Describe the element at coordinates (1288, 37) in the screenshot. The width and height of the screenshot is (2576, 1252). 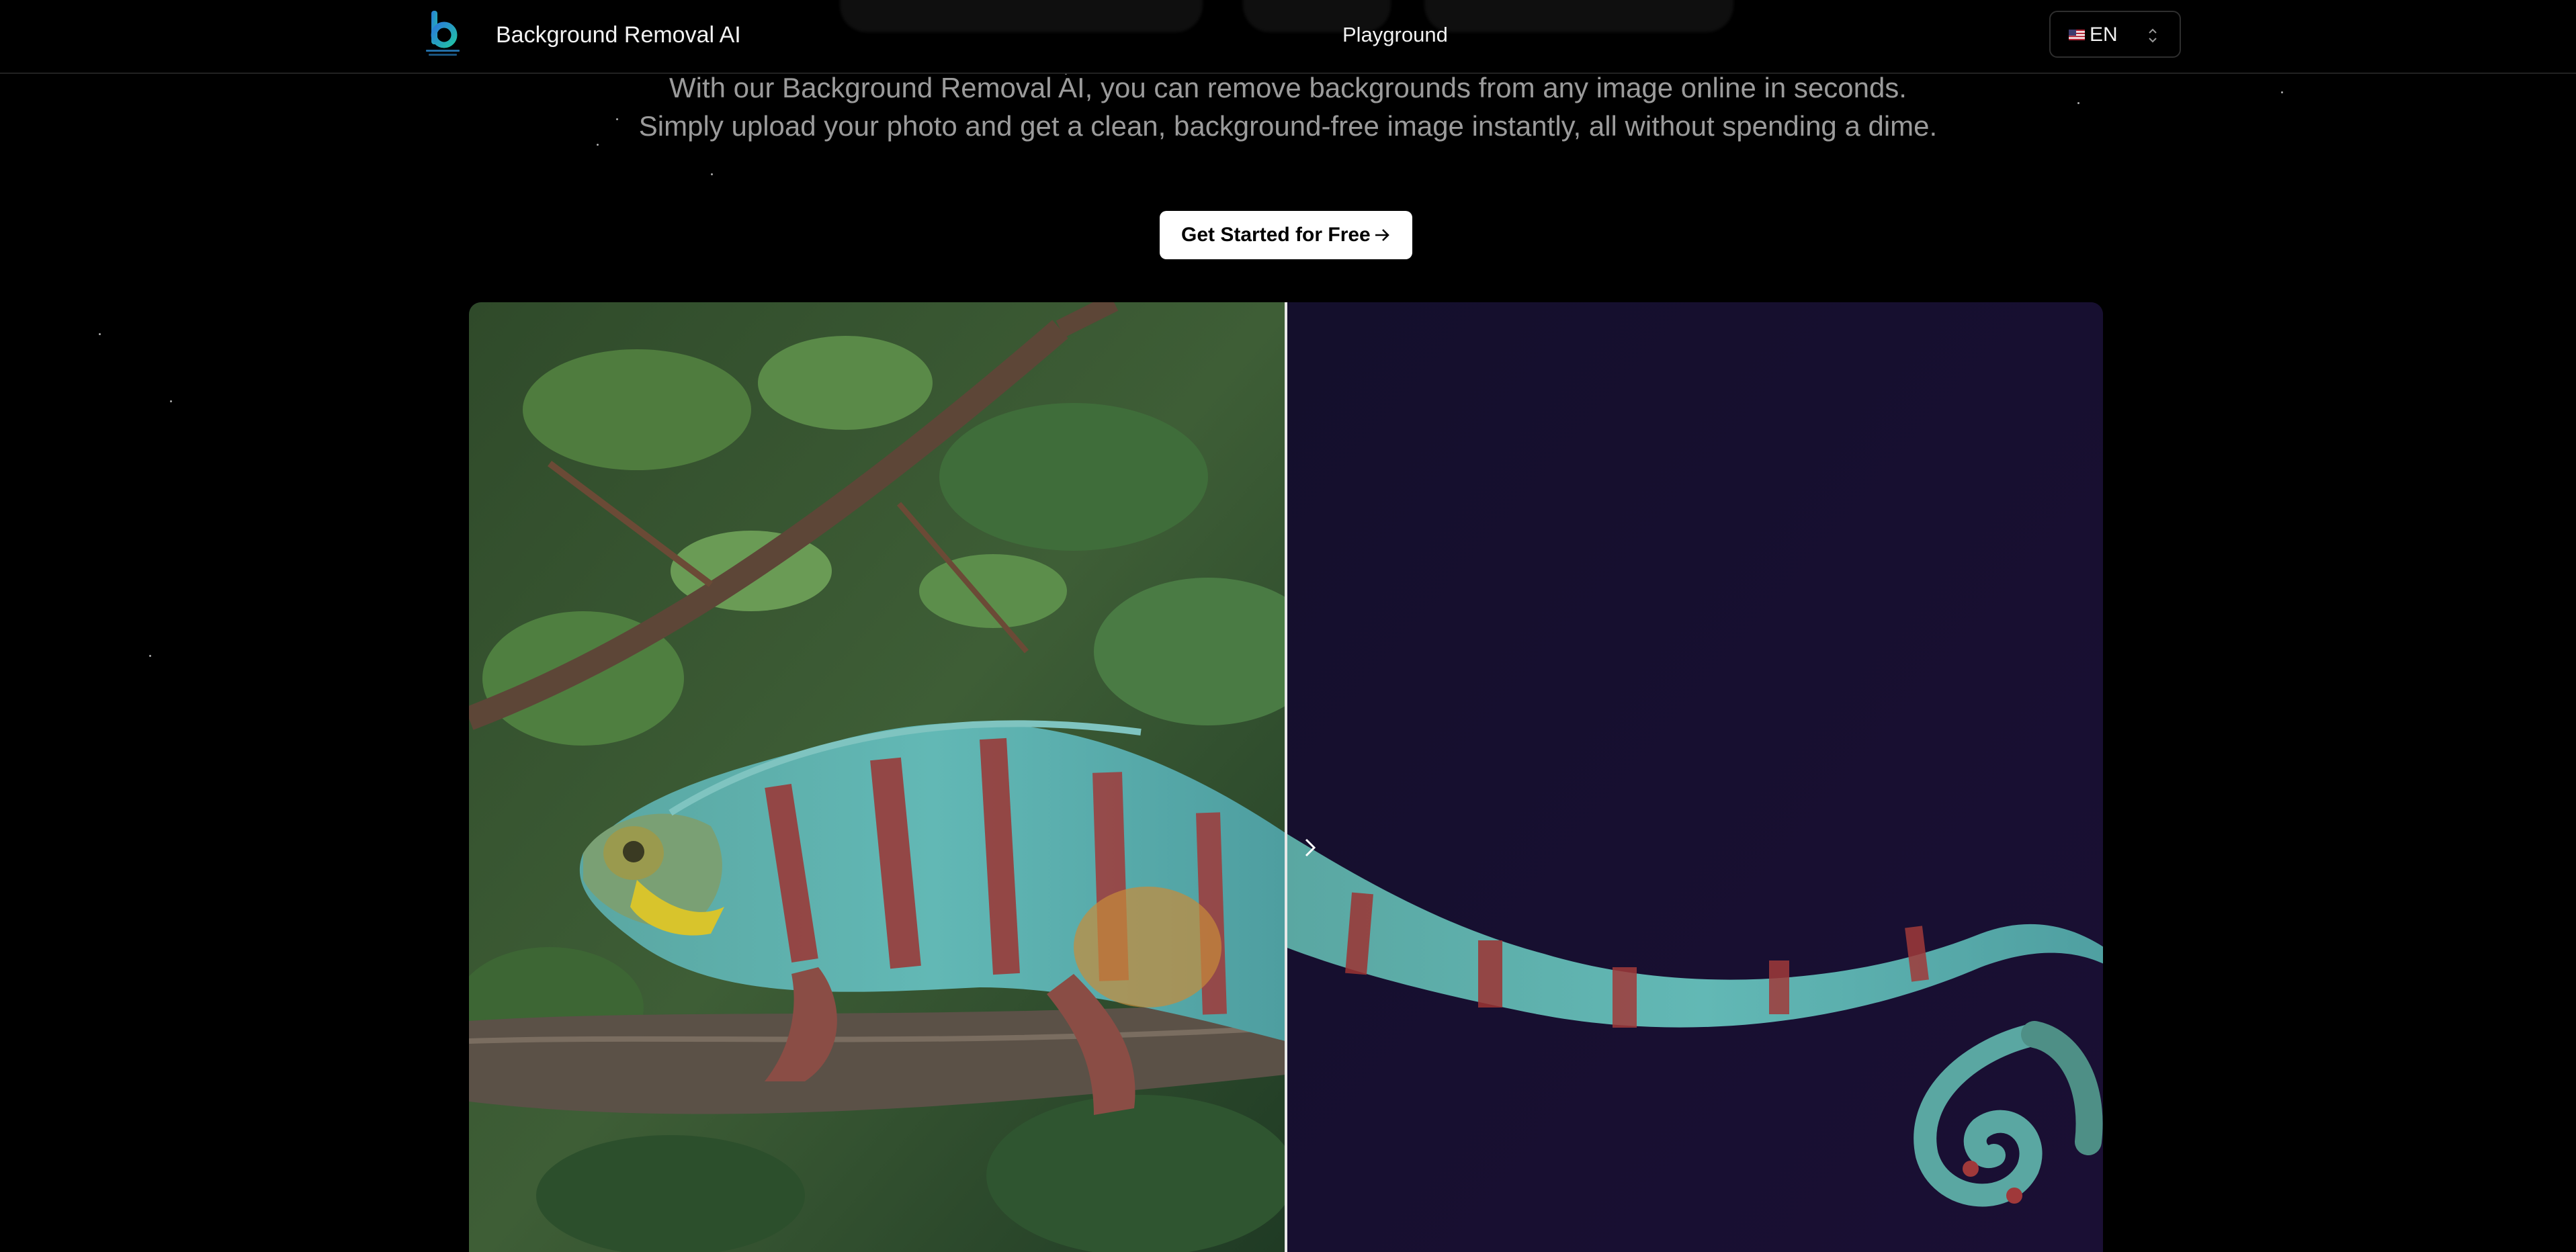
I see `navbar: Background Removal AI Playground EN` at that location.